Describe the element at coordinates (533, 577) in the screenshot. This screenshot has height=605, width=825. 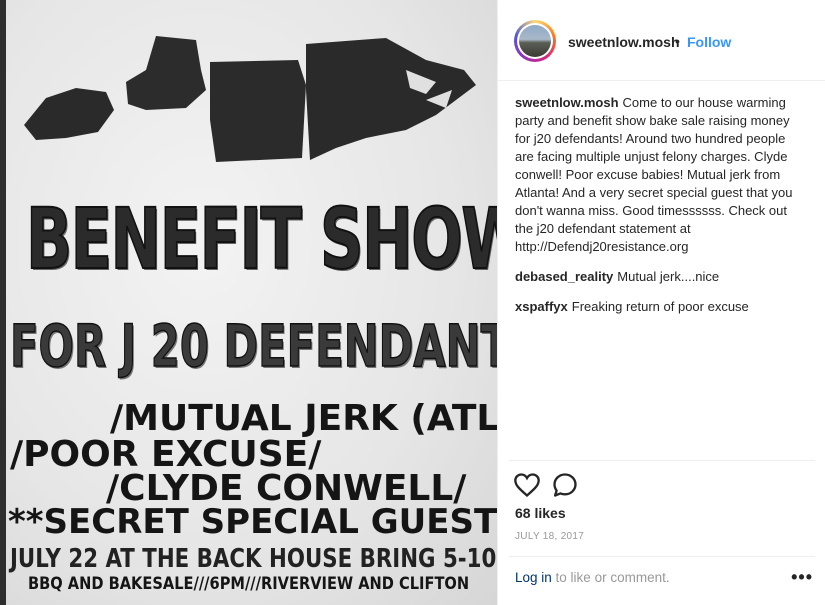
I see `login-link: Log in` at that location.